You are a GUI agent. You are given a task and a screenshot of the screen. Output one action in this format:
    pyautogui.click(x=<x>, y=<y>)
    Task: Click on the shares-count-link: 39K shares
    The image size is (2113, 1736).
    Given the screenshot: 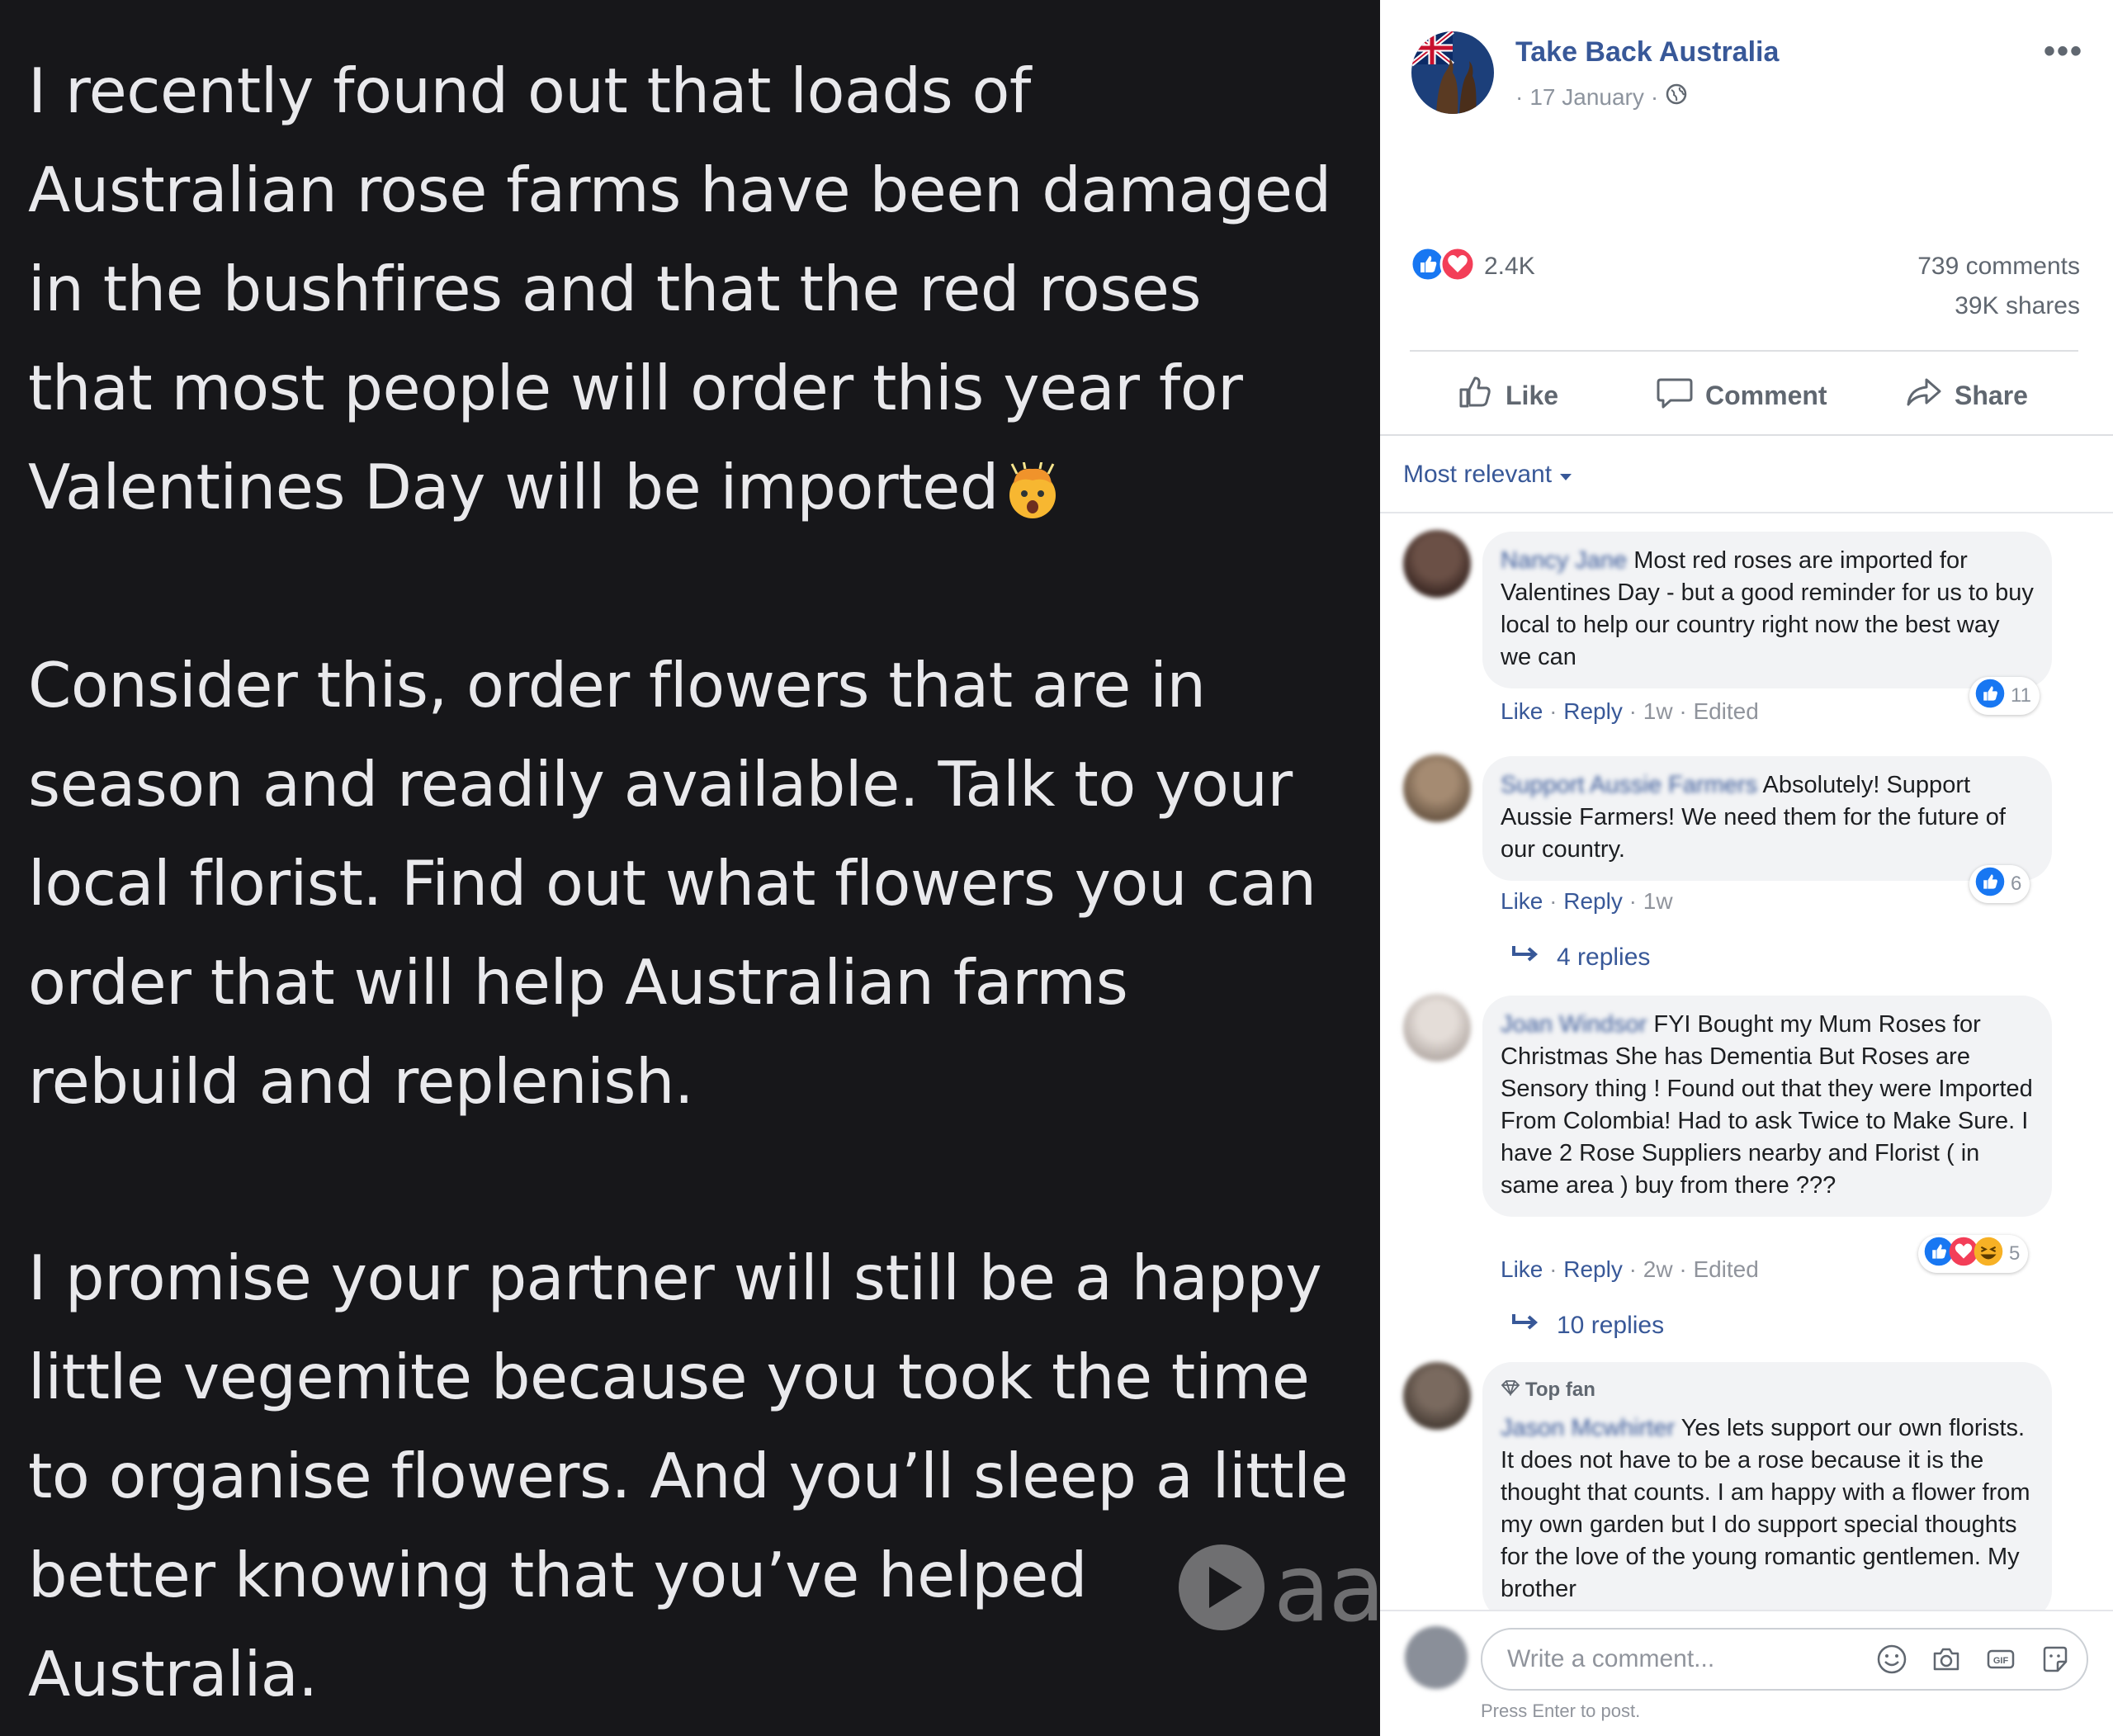 What is the action you would take?
    pyautogui.click(x=2017, y=306)
    